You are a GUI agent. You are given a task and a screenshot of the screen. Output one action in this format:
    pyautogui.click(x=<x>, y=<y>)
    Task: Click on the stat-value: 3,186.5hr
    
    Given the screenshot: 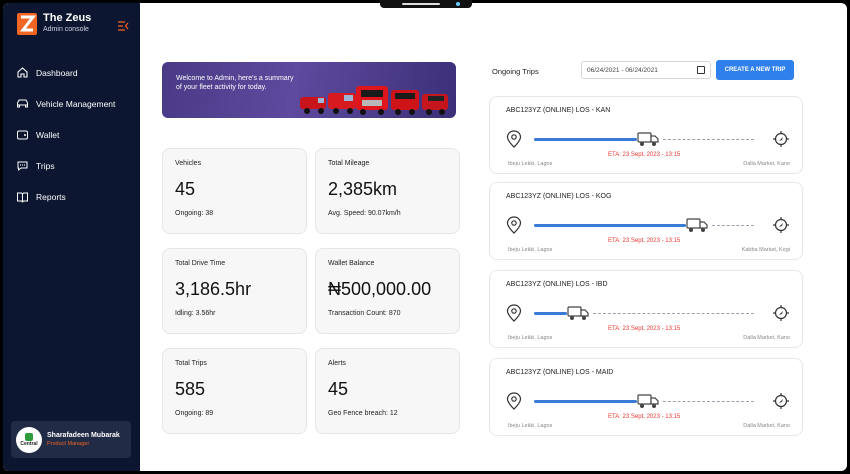 What is the action you would take?
    pyautogui.click(x=213, y=289)
    